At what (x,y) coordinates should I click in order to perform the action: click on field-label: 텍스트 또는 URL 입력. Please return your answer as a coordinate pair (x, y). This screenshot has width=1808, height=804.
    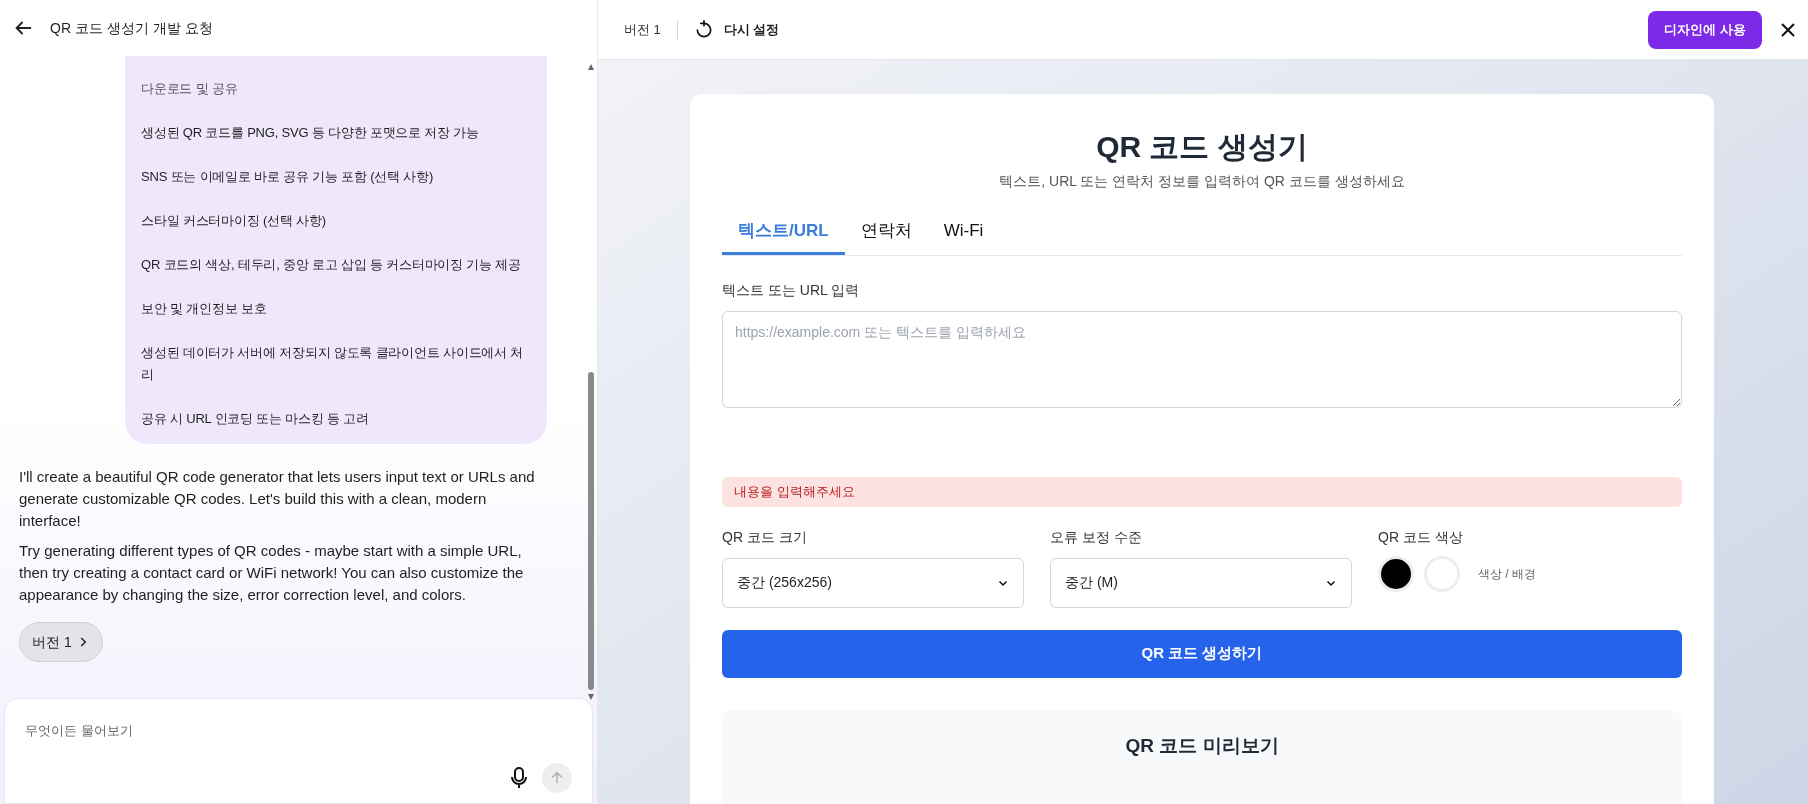
    Looking at the image, I should click on (791, 290).